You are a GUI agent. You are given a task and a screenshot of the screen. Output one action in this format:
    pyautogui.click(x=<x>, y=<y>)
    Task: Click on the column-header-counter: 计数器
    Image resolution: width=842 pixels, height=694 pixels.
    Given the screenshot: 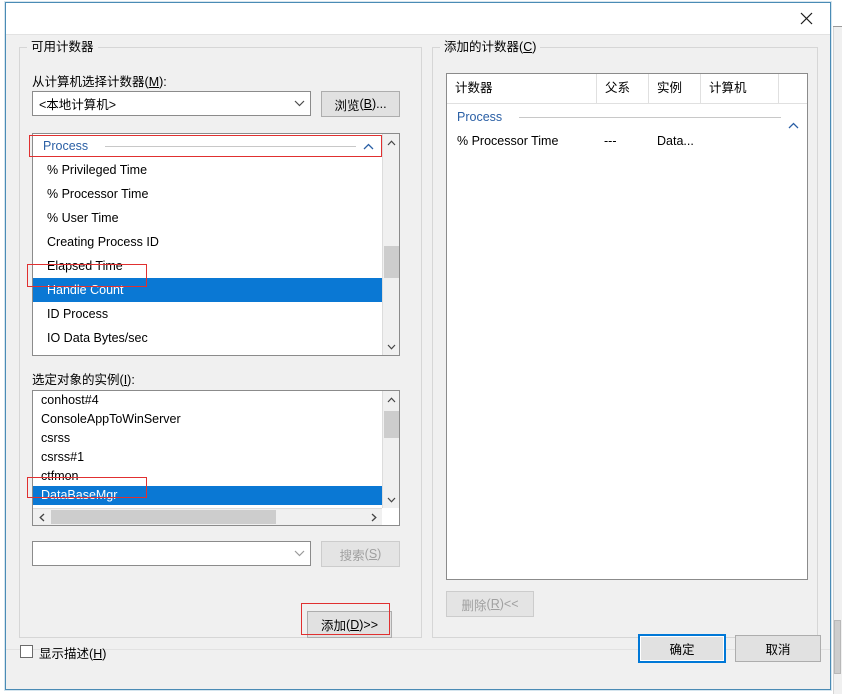 What is the action you would take?
    pyautogui.click(x=522, y=88)
    